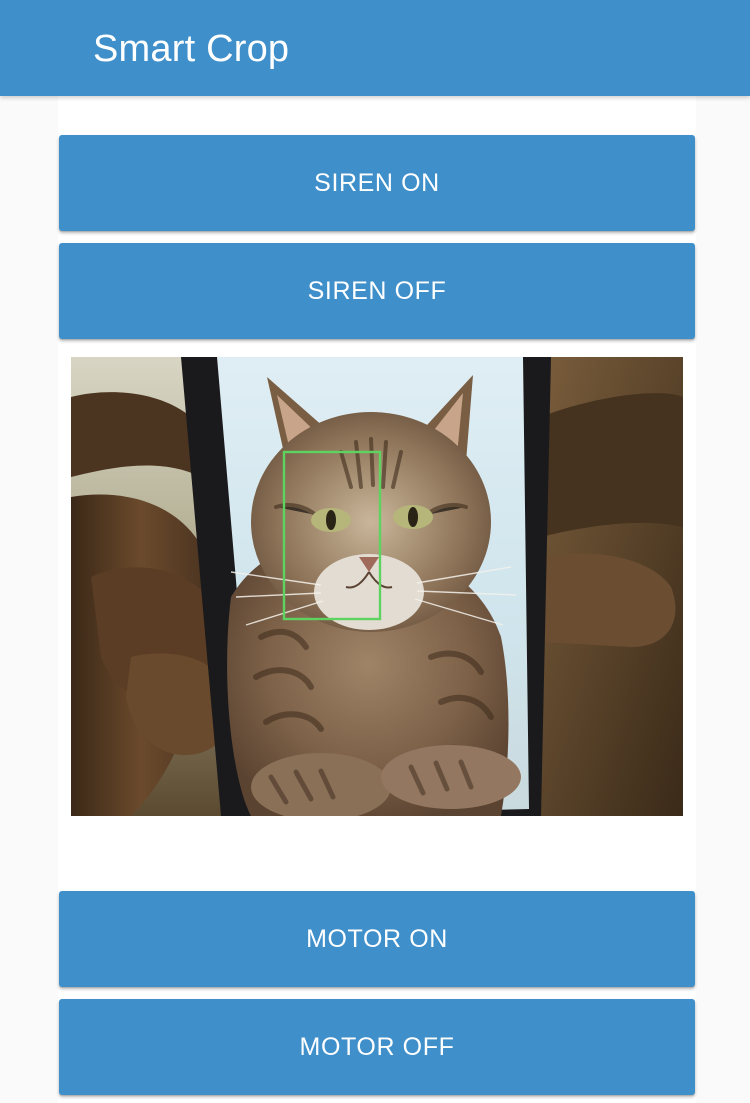 The height and width of the screenshot is (1103, 750). What do you see at coordinates (377, 183) in the screenshot?
I see `siren-on-button: SIREN ON` at bounding box center [377, 183].